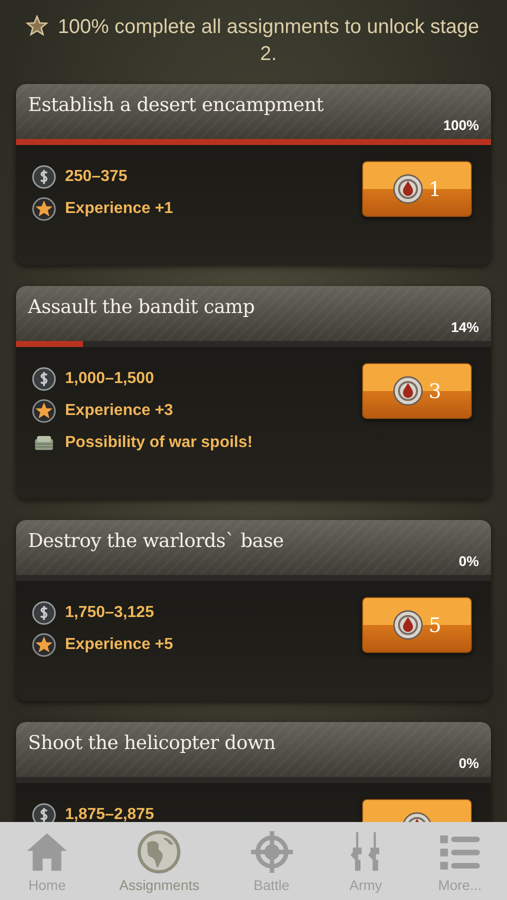 The image size is (507, 900). I want to click on assignment-title: Shoot the helicopter down, so click(152, 743).